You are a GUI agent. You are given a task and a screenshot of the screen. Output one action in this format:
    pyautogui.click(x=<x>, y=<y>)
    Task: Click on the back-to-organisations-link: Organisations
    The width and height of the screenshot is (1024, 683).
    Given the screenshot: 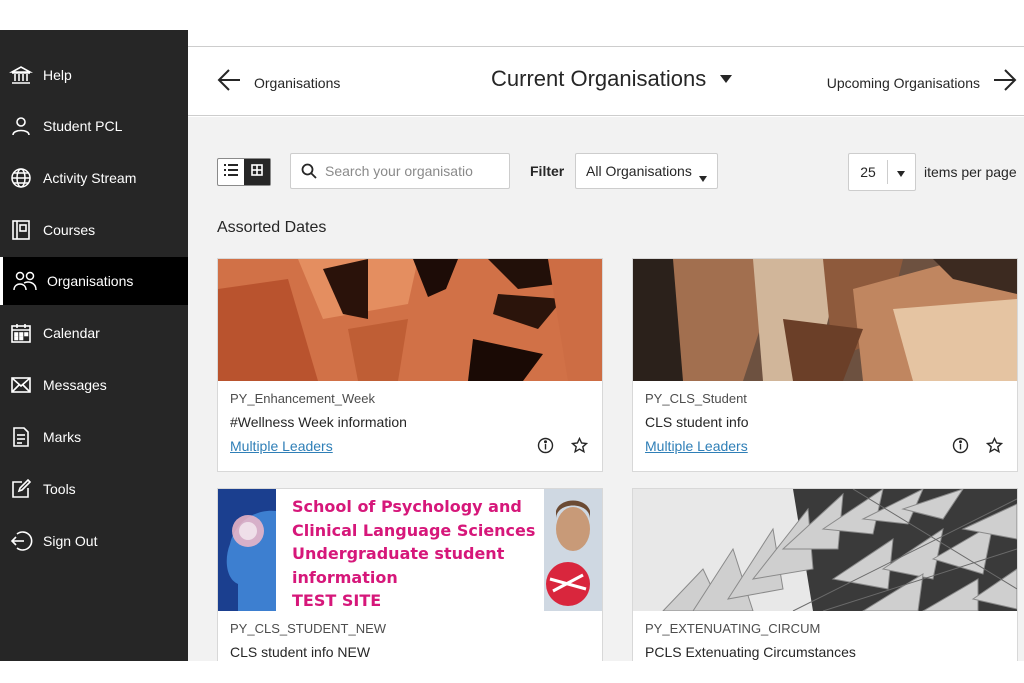 What is the action you would take?
    pyautogui.click(x=278, y=82)
    